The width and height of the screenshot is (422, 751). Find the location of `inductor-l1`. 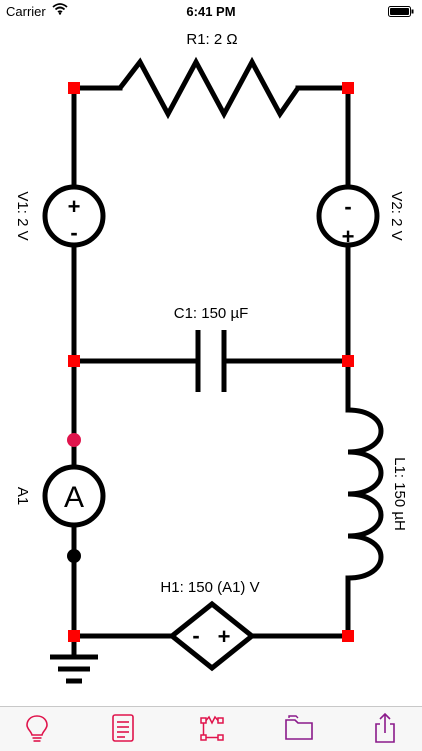

inductor-l1 is located at coordinates (365, 494).